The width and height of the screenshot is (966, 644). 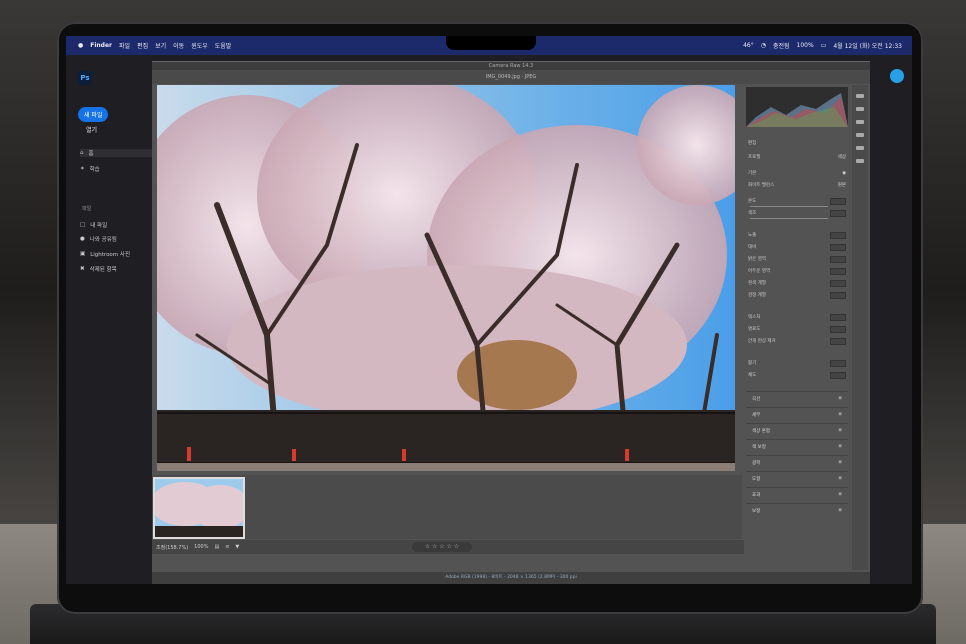 What do you see at coordinates (797, 446) in the screenshot?
I see `section-color-grading: 색 보정 ◉` at bounding box center [797, 446].